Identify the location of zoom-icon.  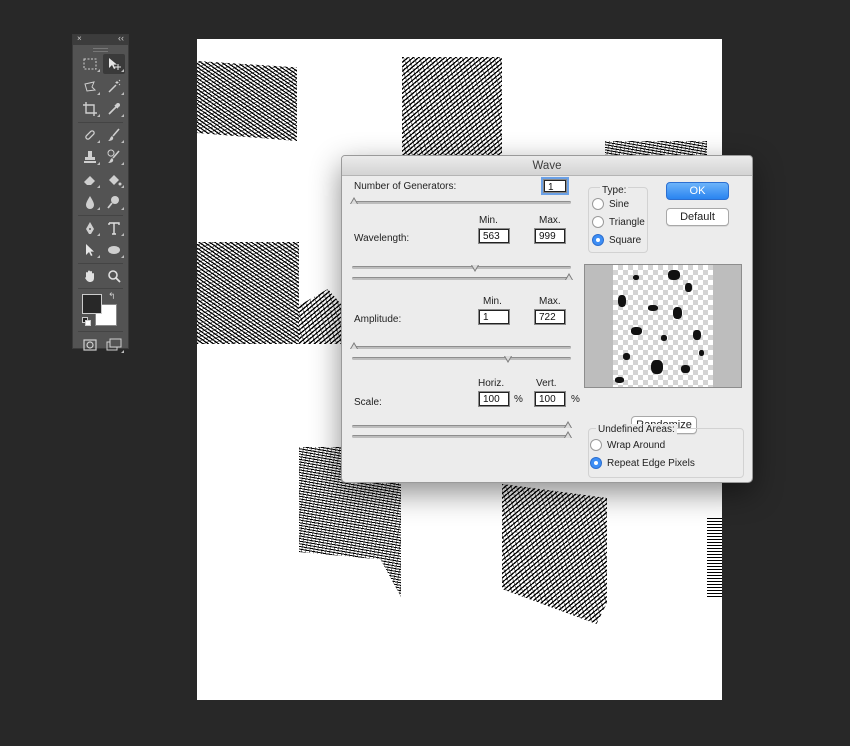
(114, 276).